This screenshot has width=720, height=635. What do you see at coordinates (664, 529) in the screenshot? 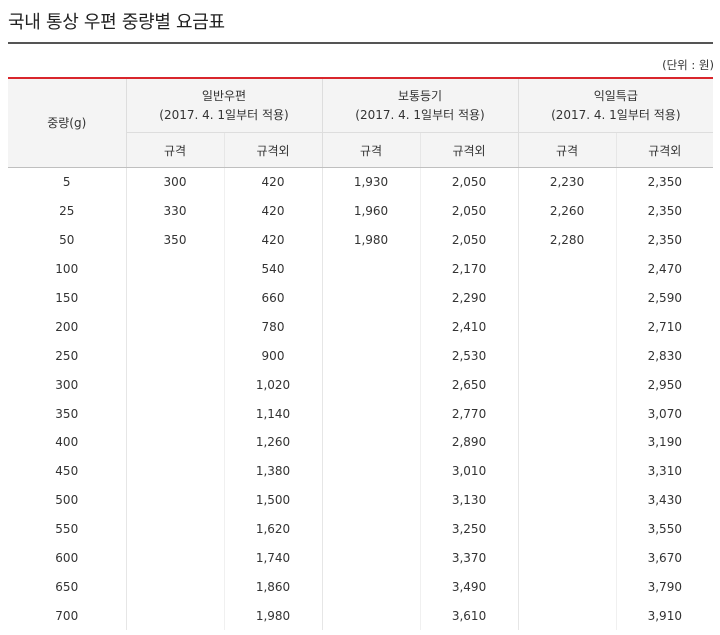
I see `express-nonstandard-cell: 3,550` at bounding box center [664, 529].